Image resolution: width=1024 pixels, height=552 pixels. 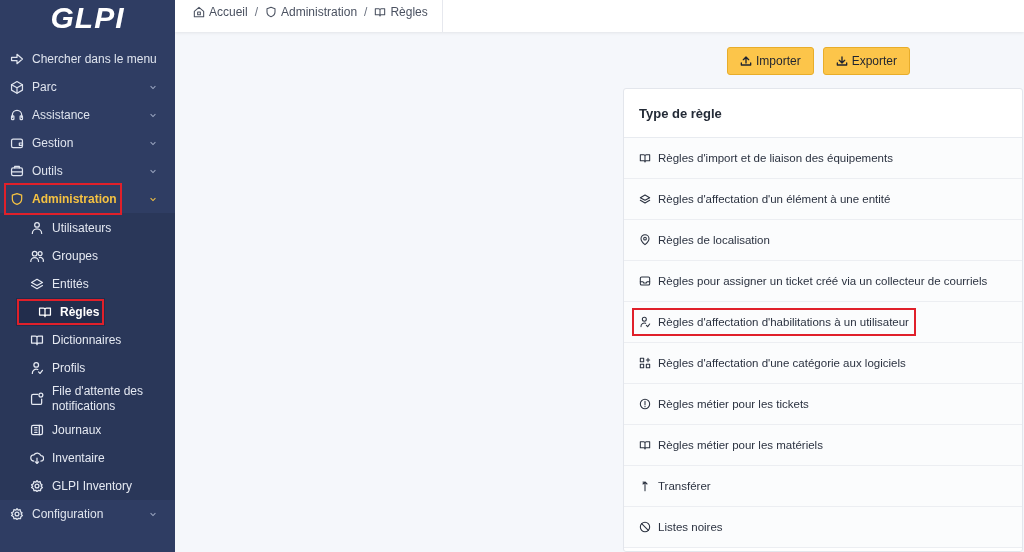 I want to click on export-button: Exporter, so click(x=866, y=61).